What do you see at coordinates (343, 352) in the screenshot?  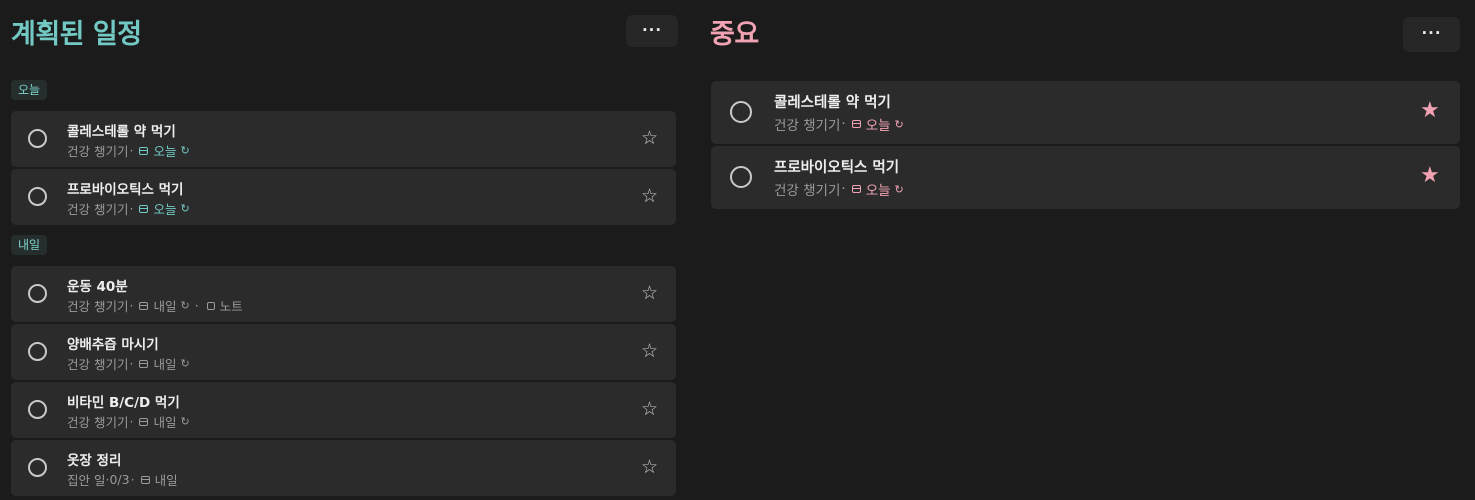 I see `task-item: 양배추즙 마시기 건강 챙기기 · 내일 ↻ ☆` at bounding box center [343, 352].